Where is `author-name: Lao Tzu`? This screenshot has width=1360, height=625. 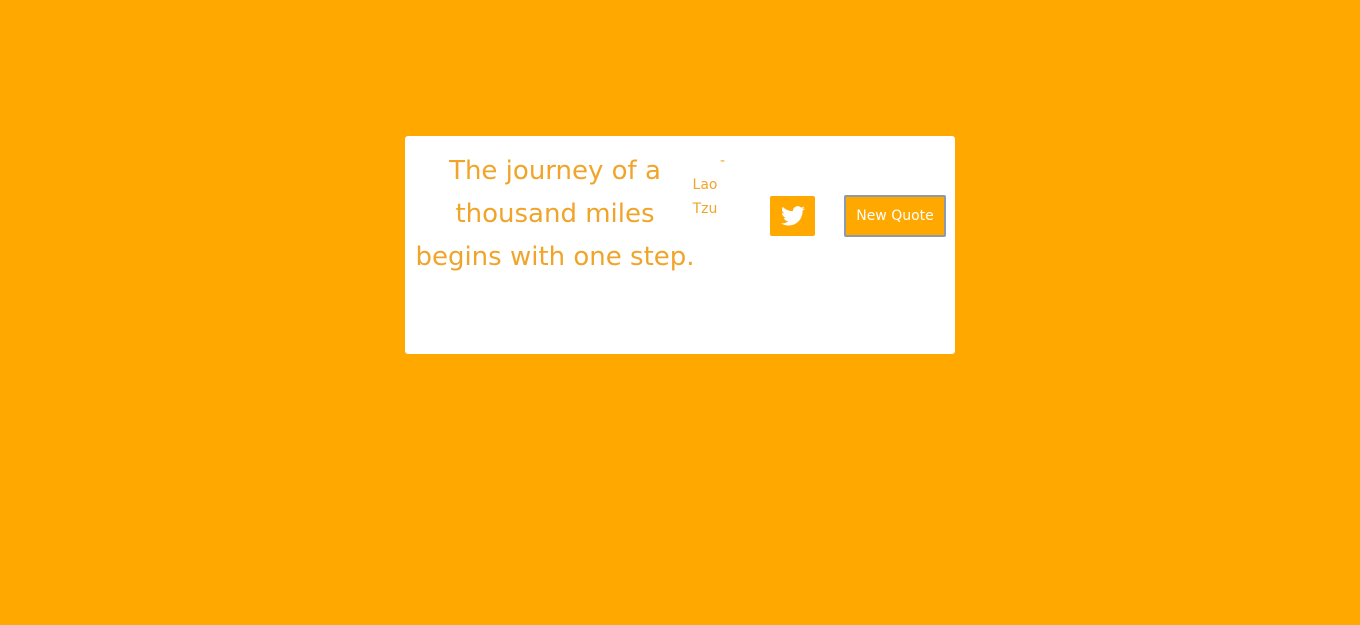
author-name: Lao Tzu is located at coordinates (705, 197).